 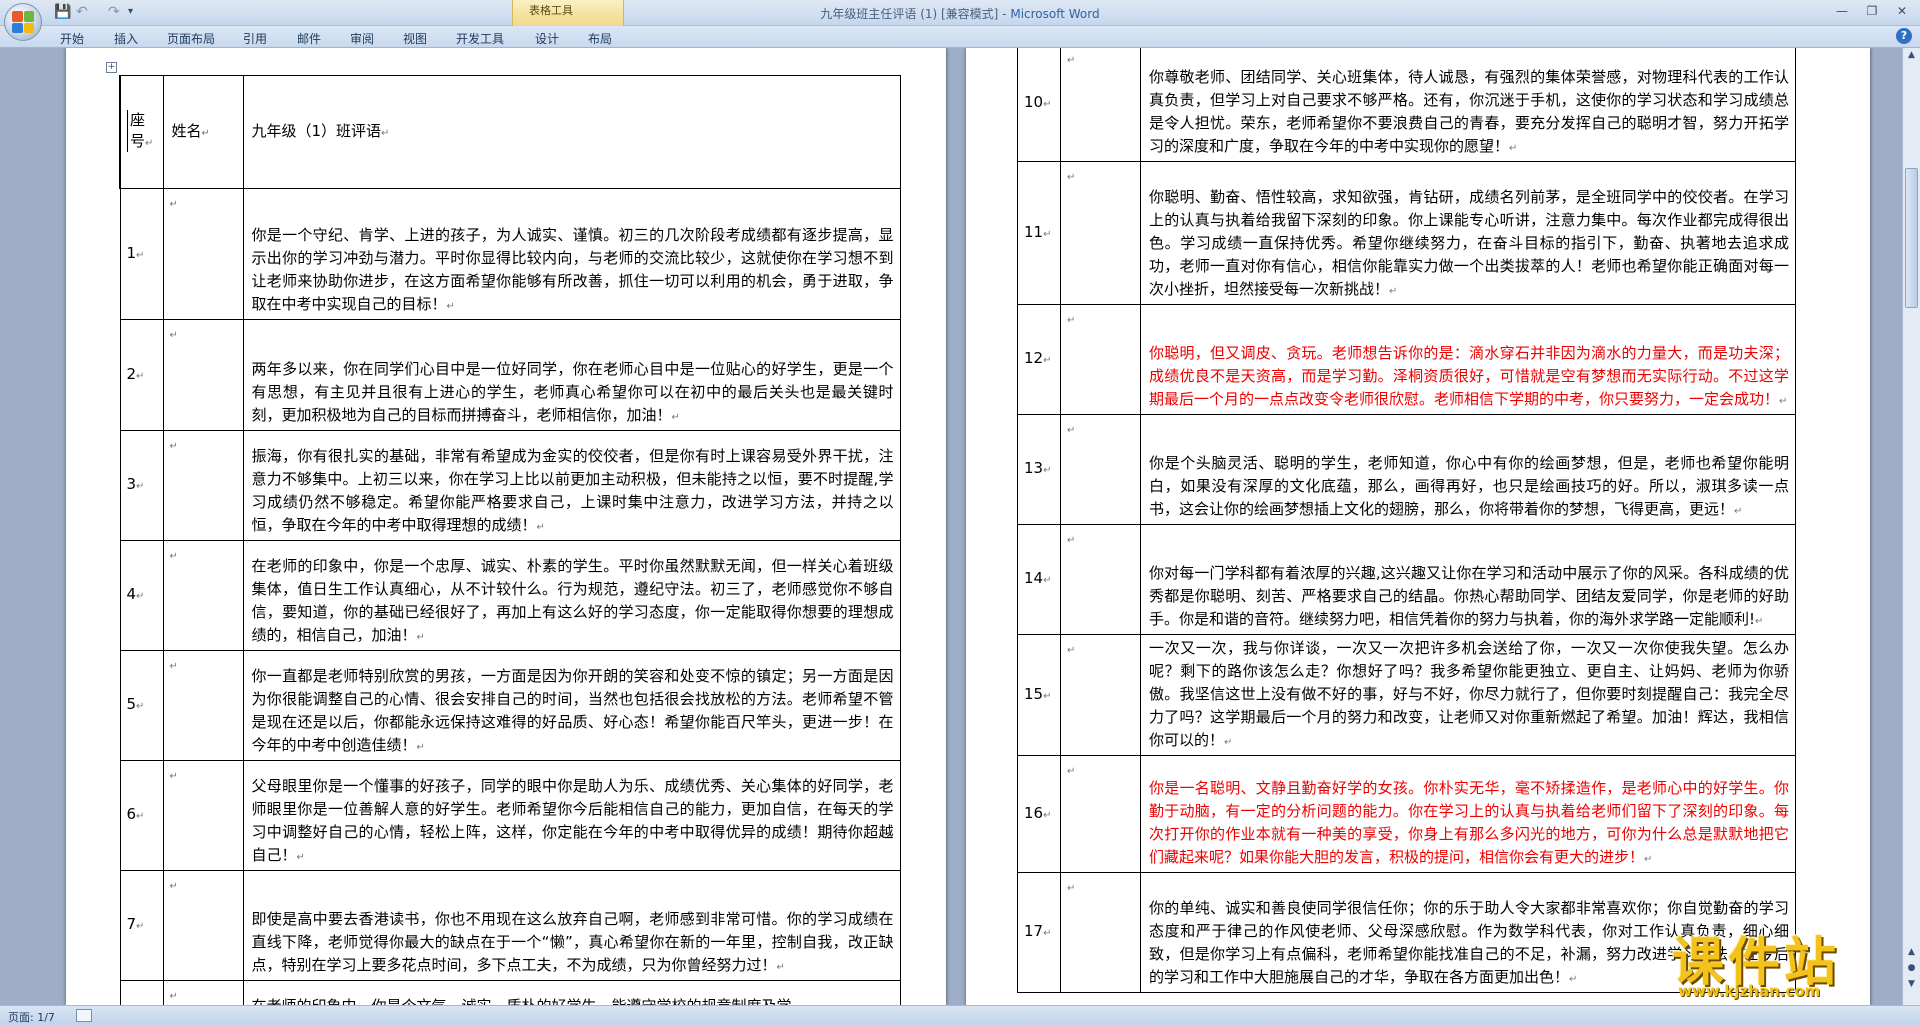 What do you see at coordinates (1039, 469) in the screenshot?
I see `row-number-13: 13↵` at bounding box center [1039, 469].